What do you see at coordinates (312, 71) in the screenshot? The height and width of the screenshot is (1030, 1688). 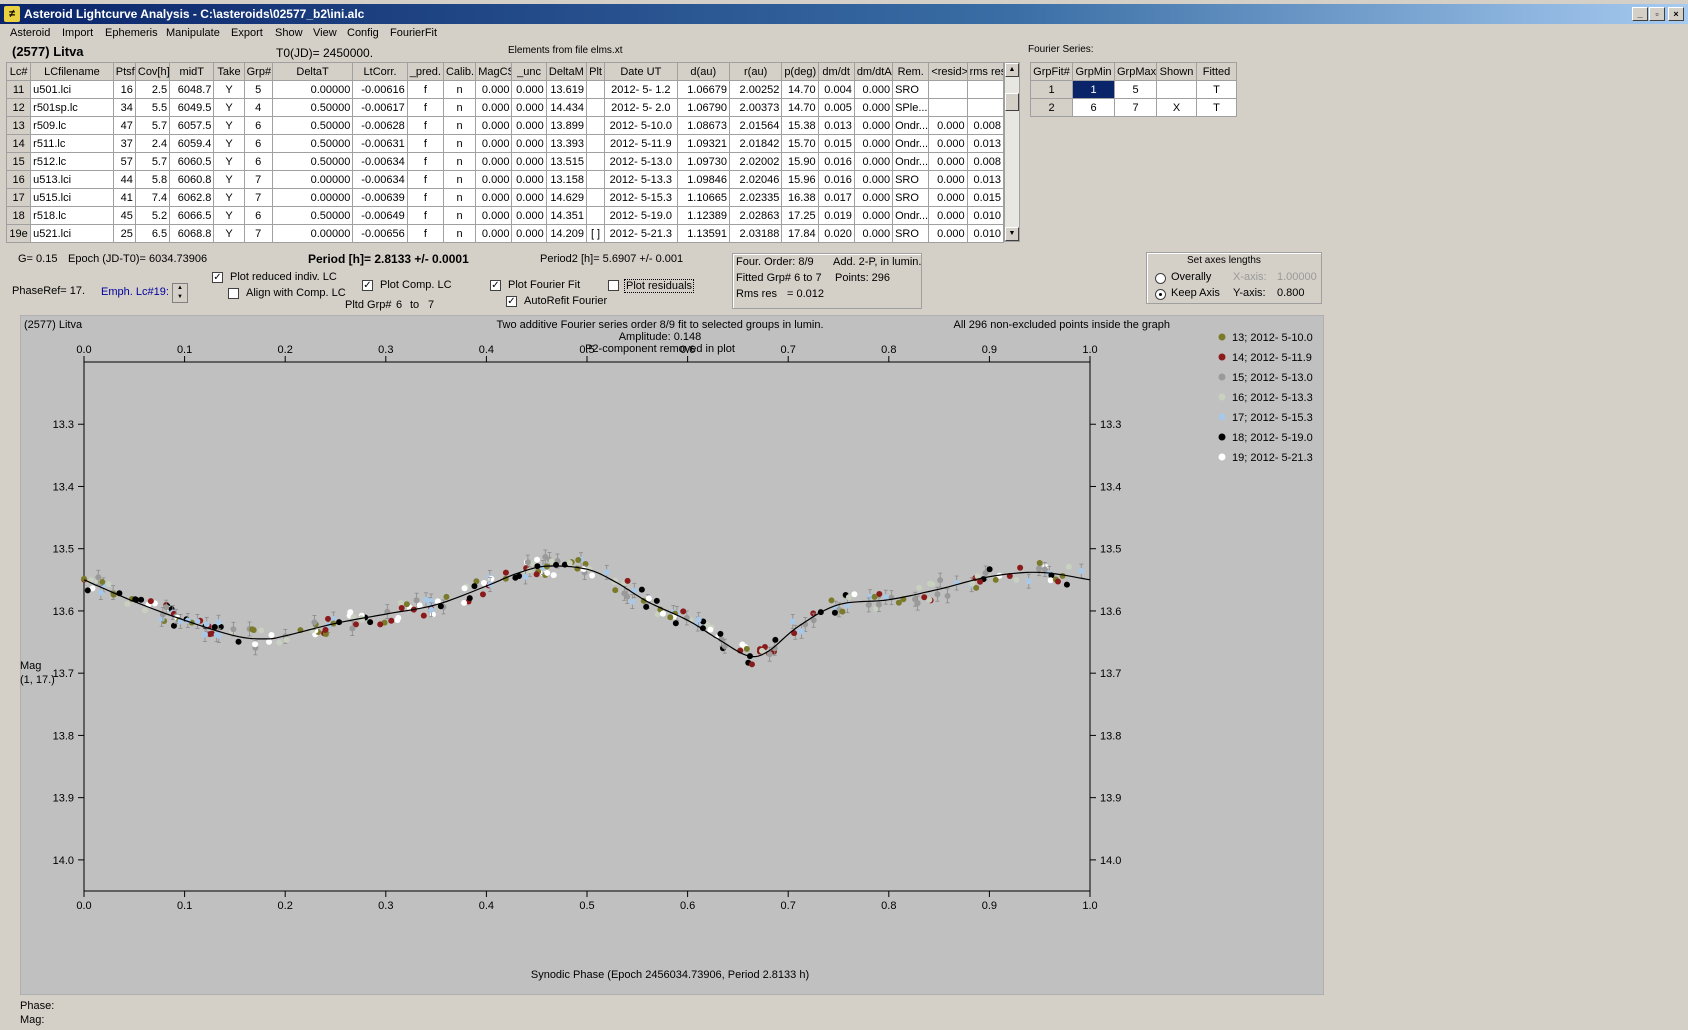 I see `column-header: DeltaT` at bounding box center [312, 71].